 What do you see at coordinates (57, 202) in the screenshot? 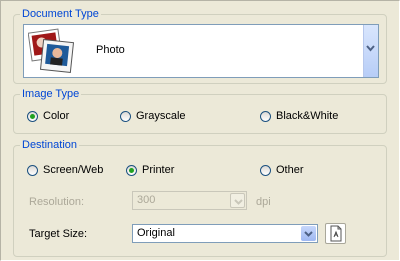
I see `resolution-label: Resolution:` at bounding box center [57, 202].